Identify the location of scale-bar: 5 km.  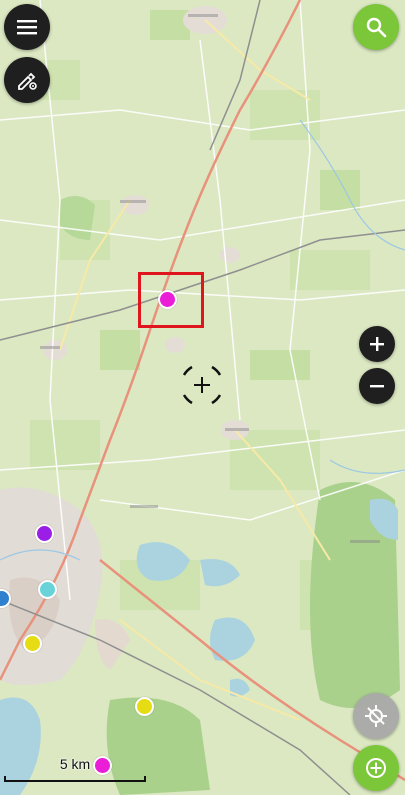
(75, 767).